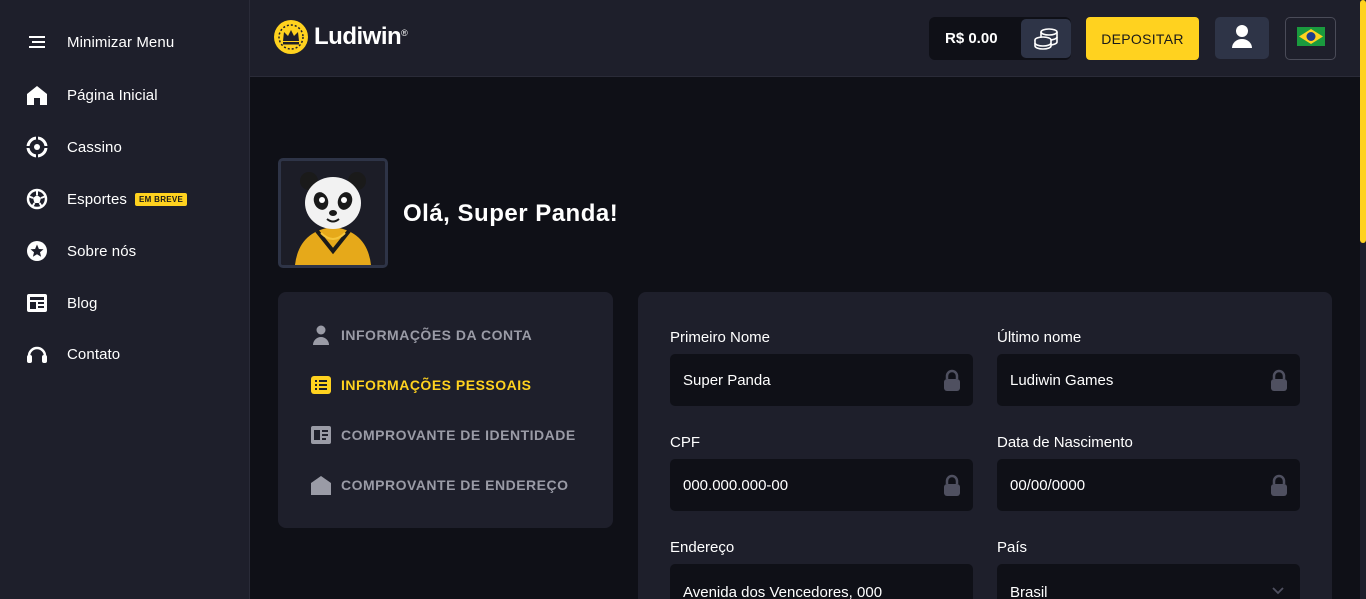 The width and height of the screenshot is (1366, 599). I want to click on sidebar-item-label: Contato, so click(94, 354).